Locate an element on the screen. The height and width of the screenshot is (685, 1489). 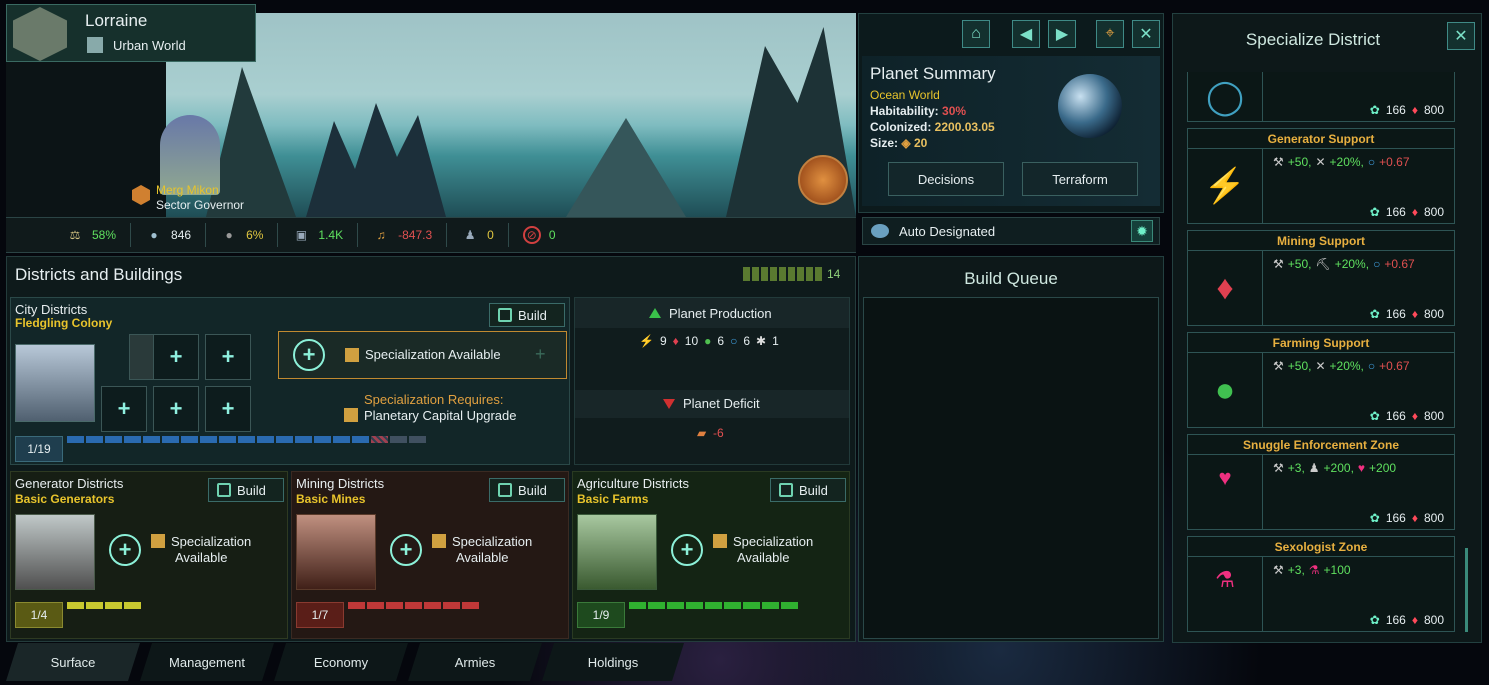
agriculture-districts-subtitle: Basic Farms is located at coordinates (613, 499).